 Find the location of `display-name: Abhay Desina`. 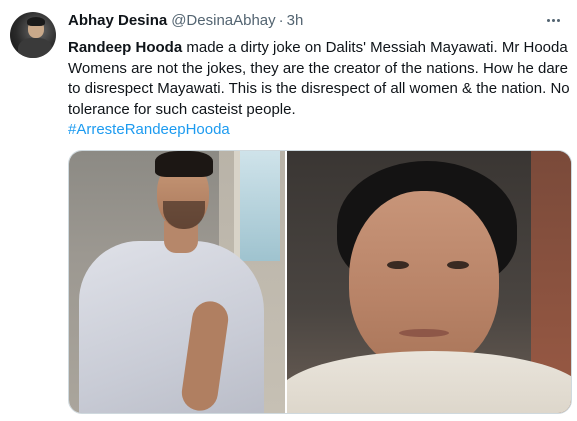

display-name: Abhay Desina is located at coordinates (117, 20).